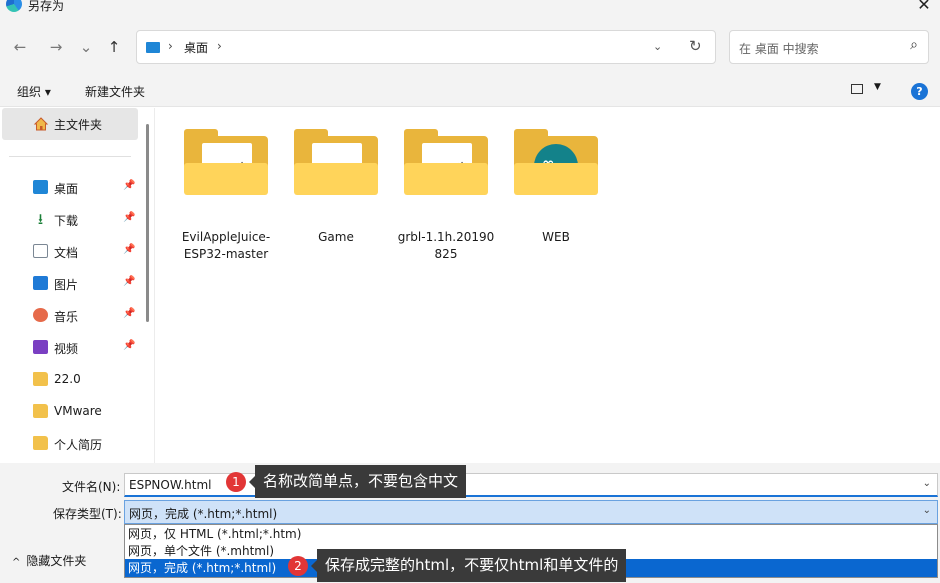 This screenshot has height=583, width=940. I want to click on close-icon: ✕, so click(924, 8).